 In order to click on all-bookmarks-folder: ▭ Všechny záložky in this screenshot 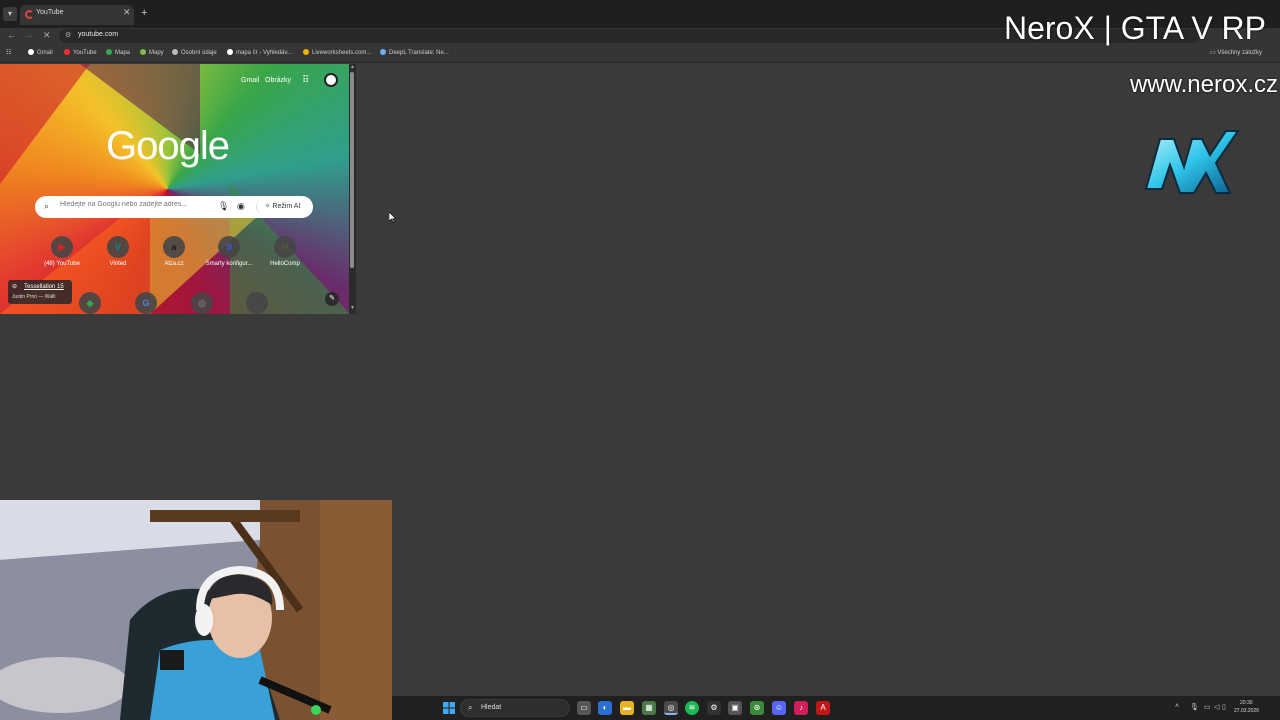, I will do `click(1236, 52)`.